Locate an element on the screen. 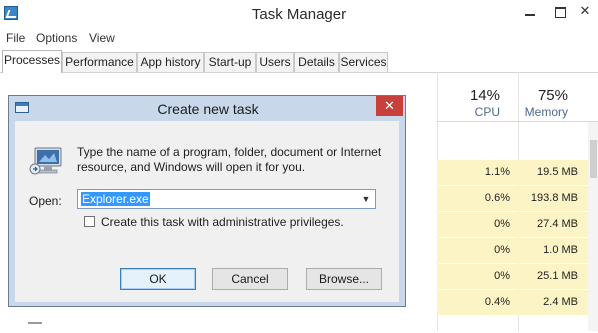 This screenshot has width=598, height=333. cpu-cell: 0.6% is located at coordinates (477, 198).